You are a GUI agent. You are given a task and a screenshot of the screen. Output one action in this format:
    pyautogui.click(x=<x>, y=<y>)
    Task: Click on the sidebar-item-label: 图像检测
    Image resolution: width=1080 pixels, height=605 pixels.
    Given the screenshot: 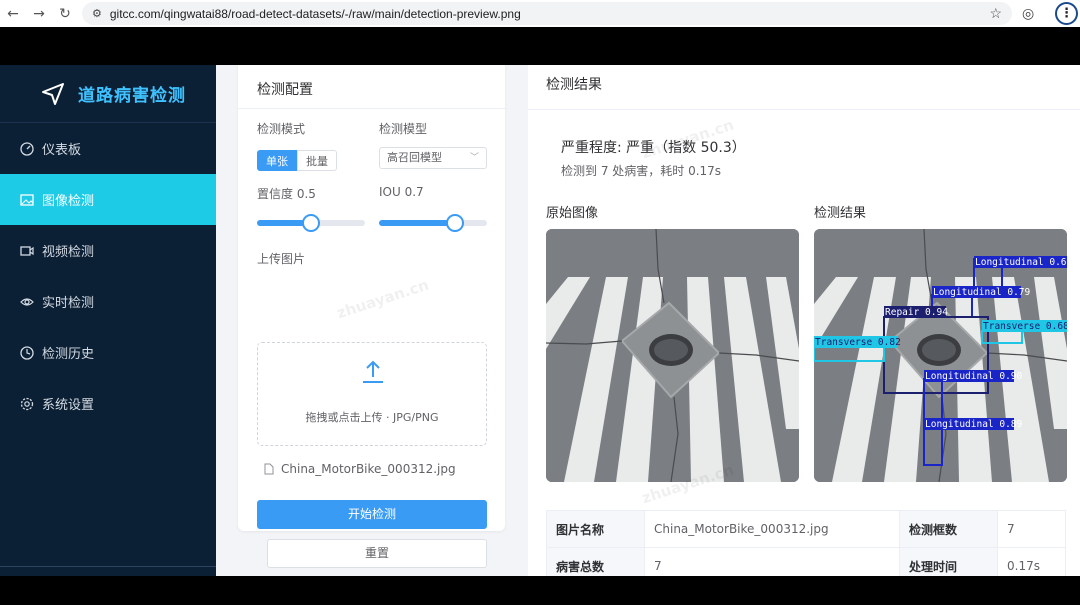 What is the action you would take?
    pyautogui.click(x=68, y=201)
    